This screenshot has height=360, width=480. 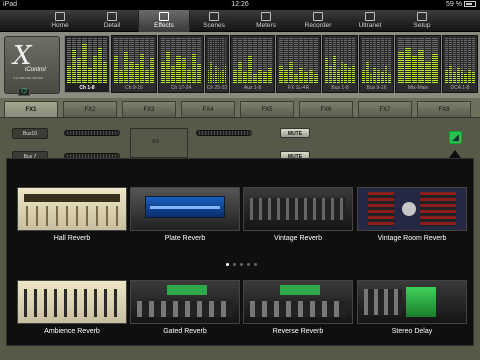 What do you see at coordinates (28, 78) in the screenshot?
I see `logo-subtitle: X32 BRAND MIXER` at bounding box center [28, 78].